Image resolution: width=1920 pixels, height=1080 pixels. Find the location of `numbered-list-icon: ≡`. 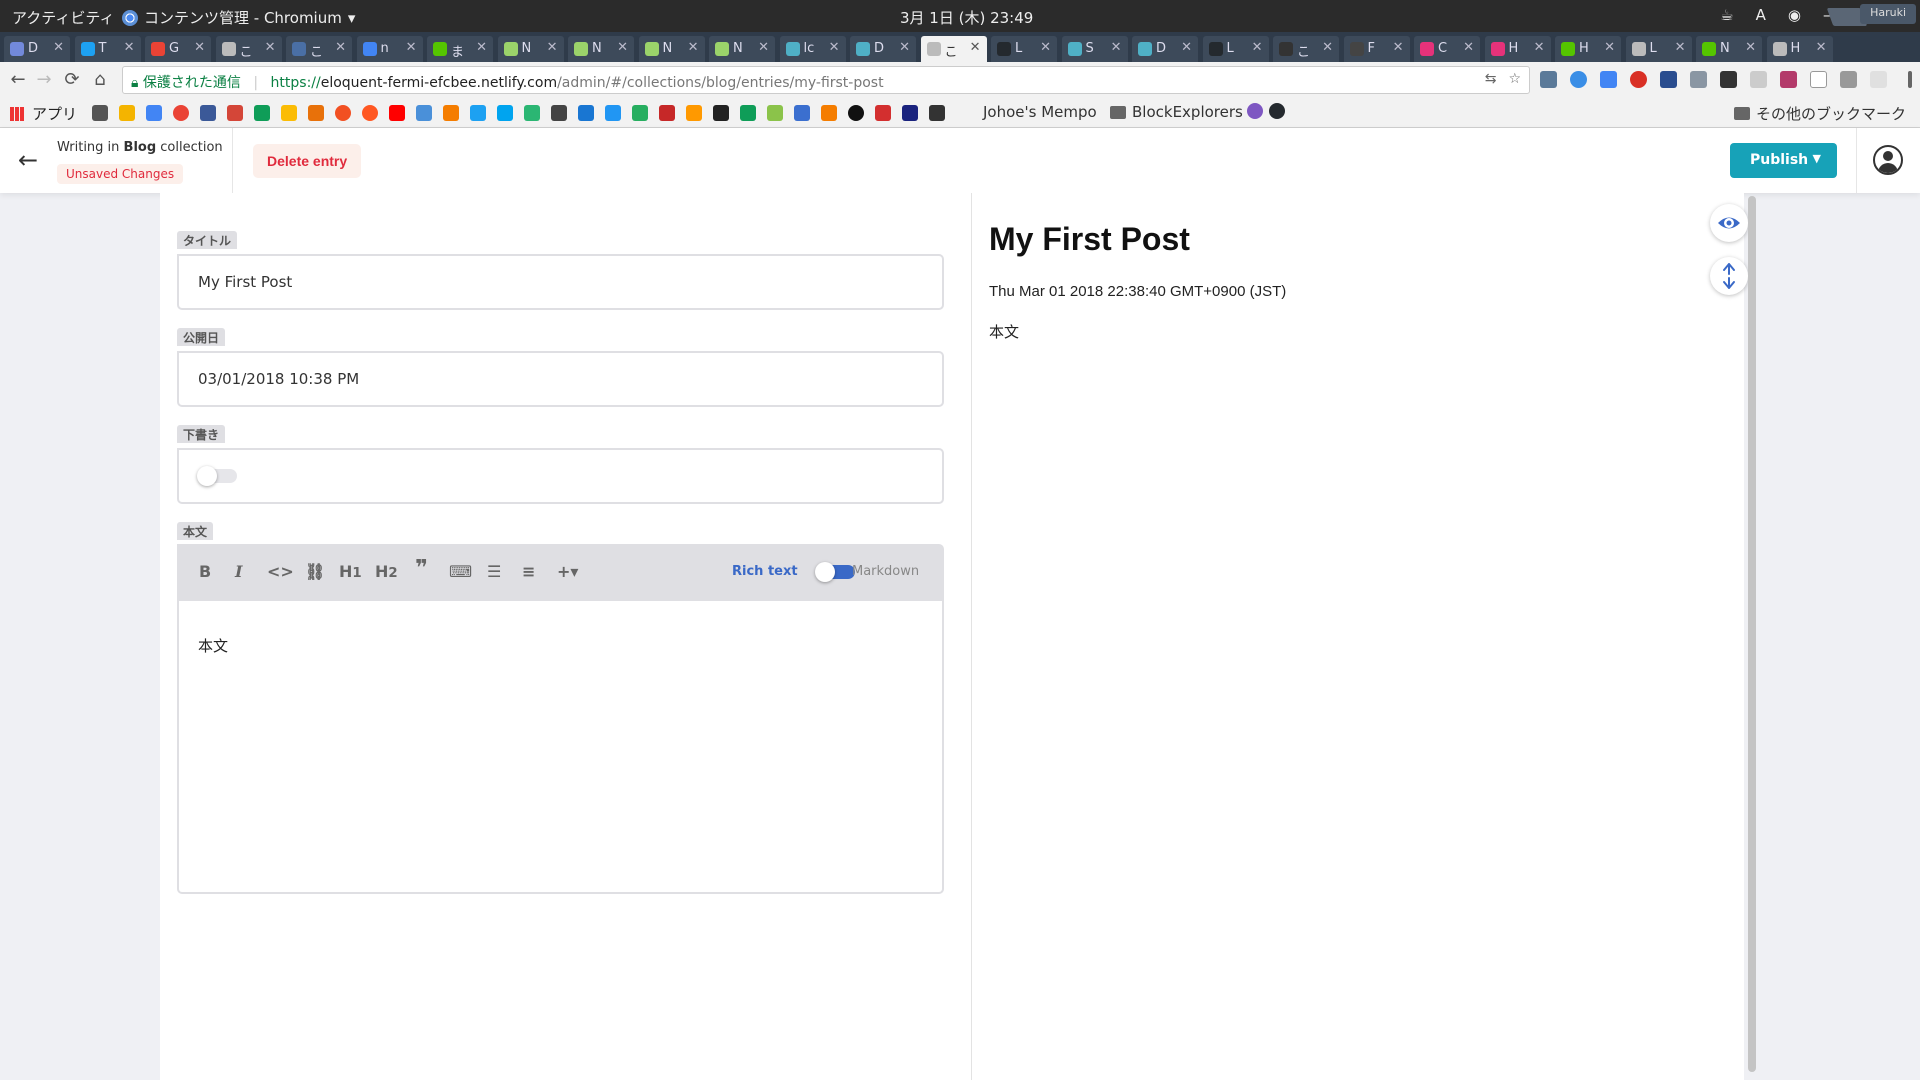

numbered-list-icon: ≡ is located at coordinates (528, 571).